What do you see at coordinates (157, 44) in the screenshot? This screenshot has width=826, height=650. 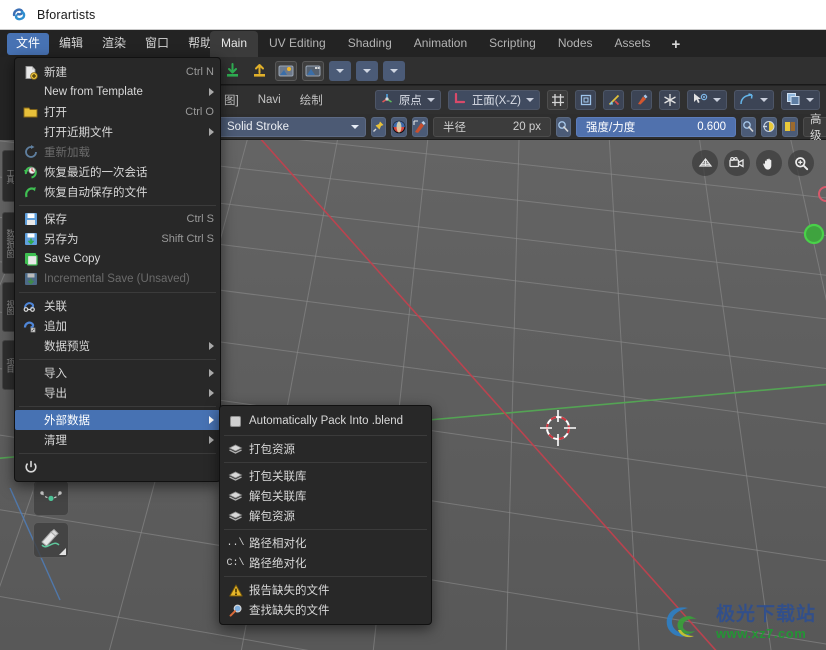 I see `menu-window: 窗口` at bounding box center [157, 44].